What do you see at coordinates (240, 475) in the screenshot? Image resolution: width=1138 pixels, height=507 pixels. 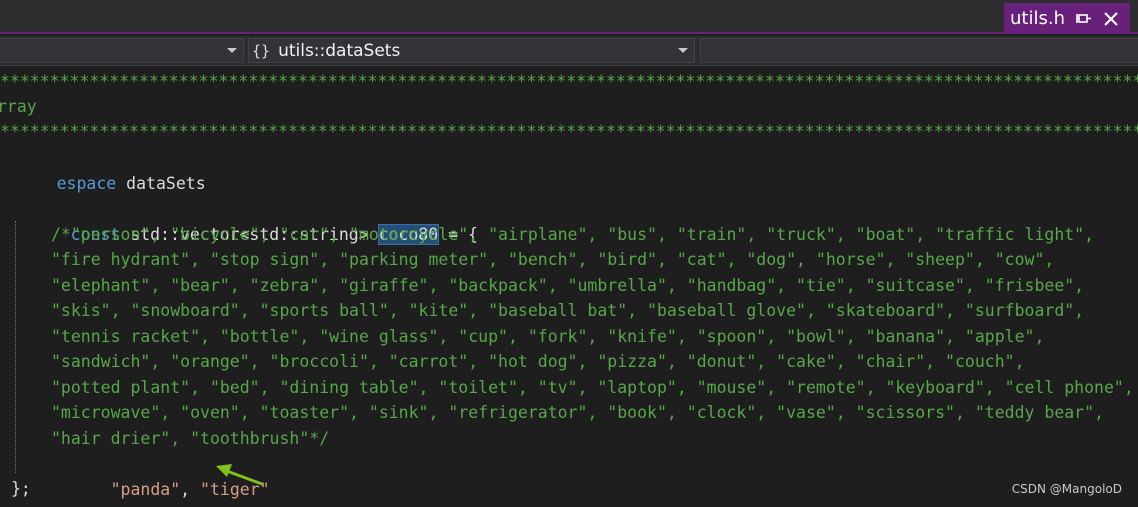 I see `annotation-arrow-icon` at bounding box center [240, 475].